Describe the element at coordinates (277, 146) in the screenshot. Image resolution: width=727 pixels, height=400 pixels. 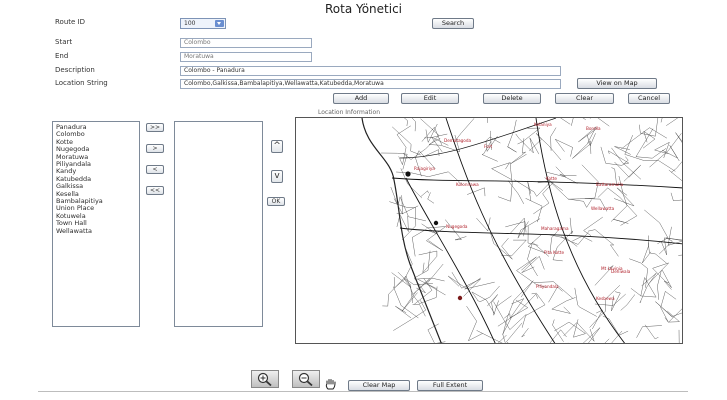
I see `move-up-button: ^` at that location.